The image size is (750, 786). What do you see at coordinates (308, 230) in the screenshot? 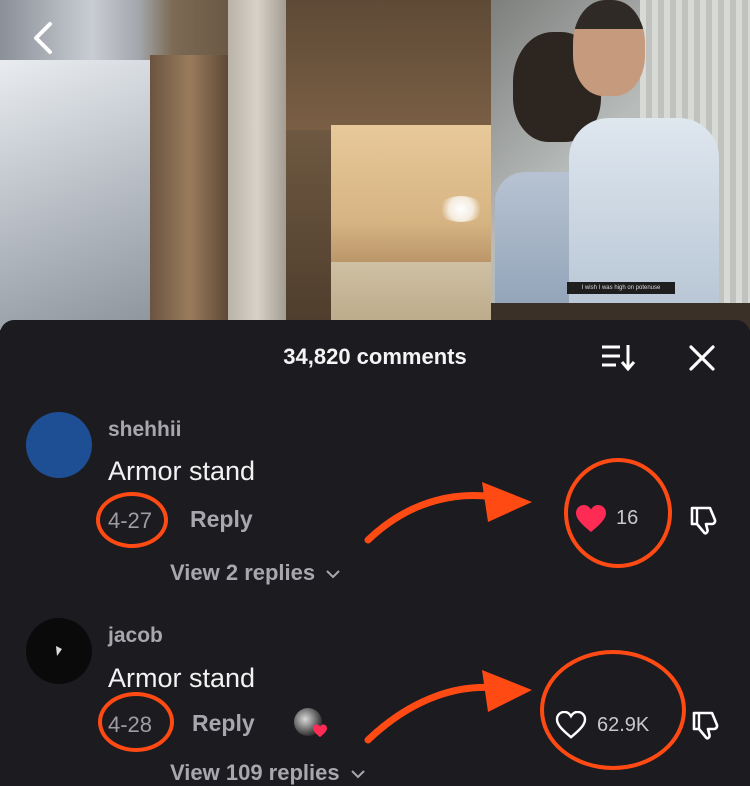
I see `video-scene-wood-side` at bounding box center [308, 230].